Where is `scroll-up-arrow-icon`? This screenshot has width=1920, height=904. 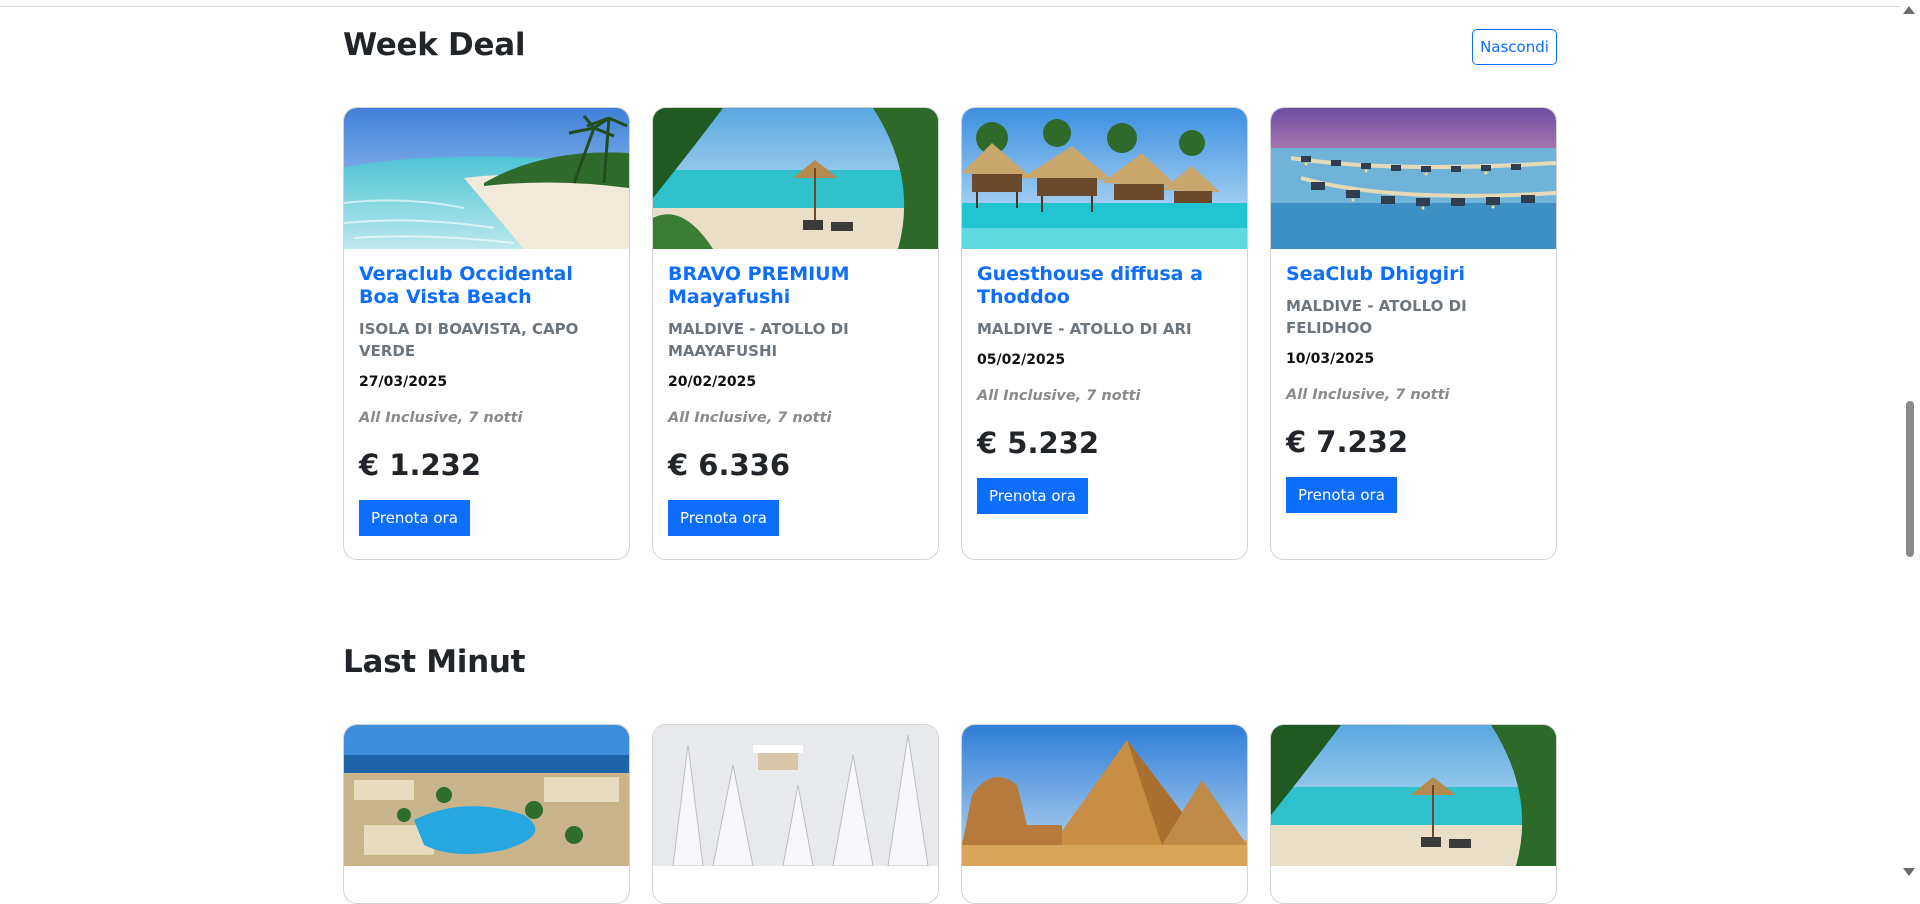
scroll-up-arrow-icon is located at coordinates (1909, 10).